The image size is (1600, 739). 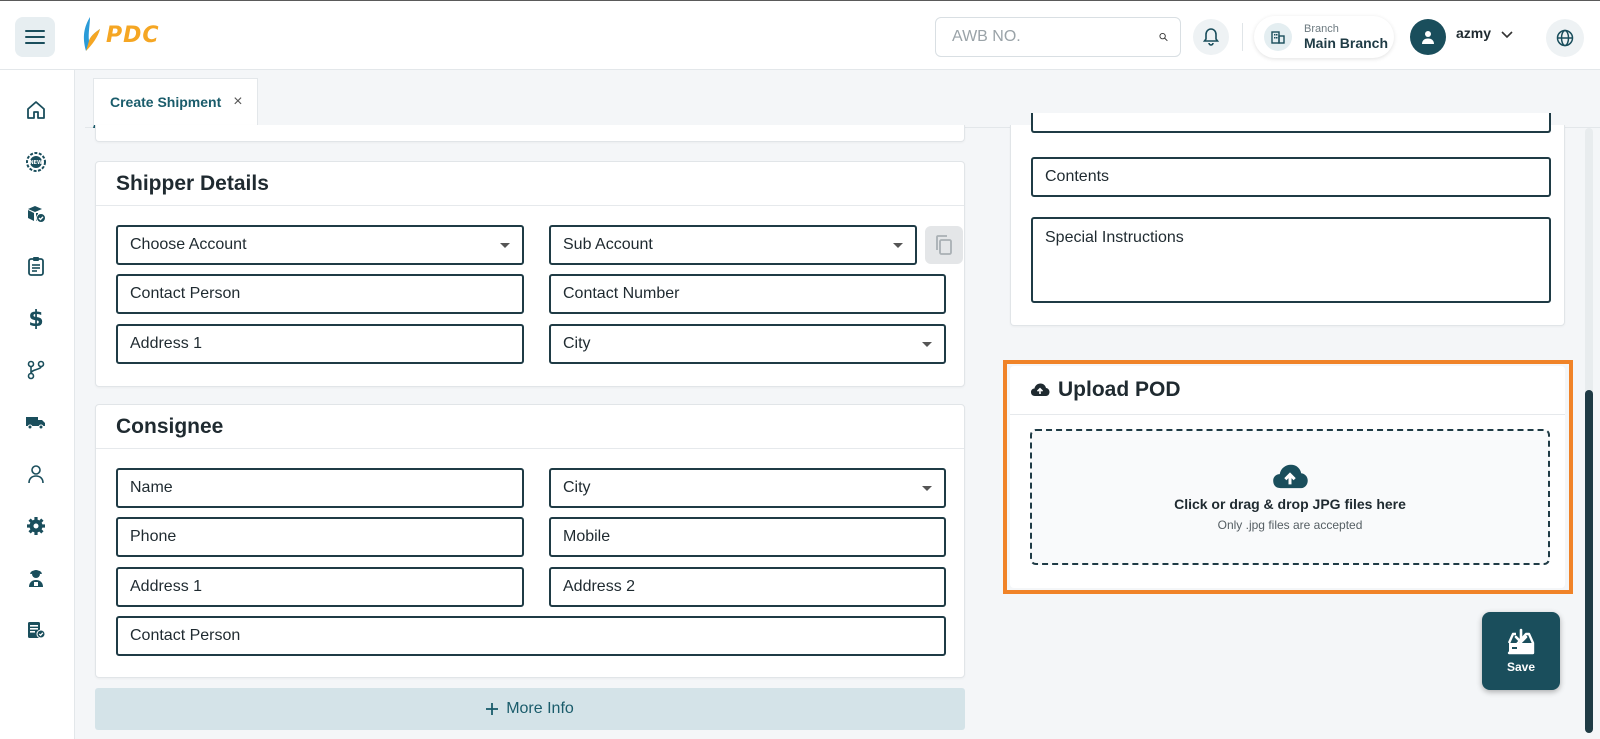 I want to click on contact-number-field: Contact Number, so click(x=747, y=294).